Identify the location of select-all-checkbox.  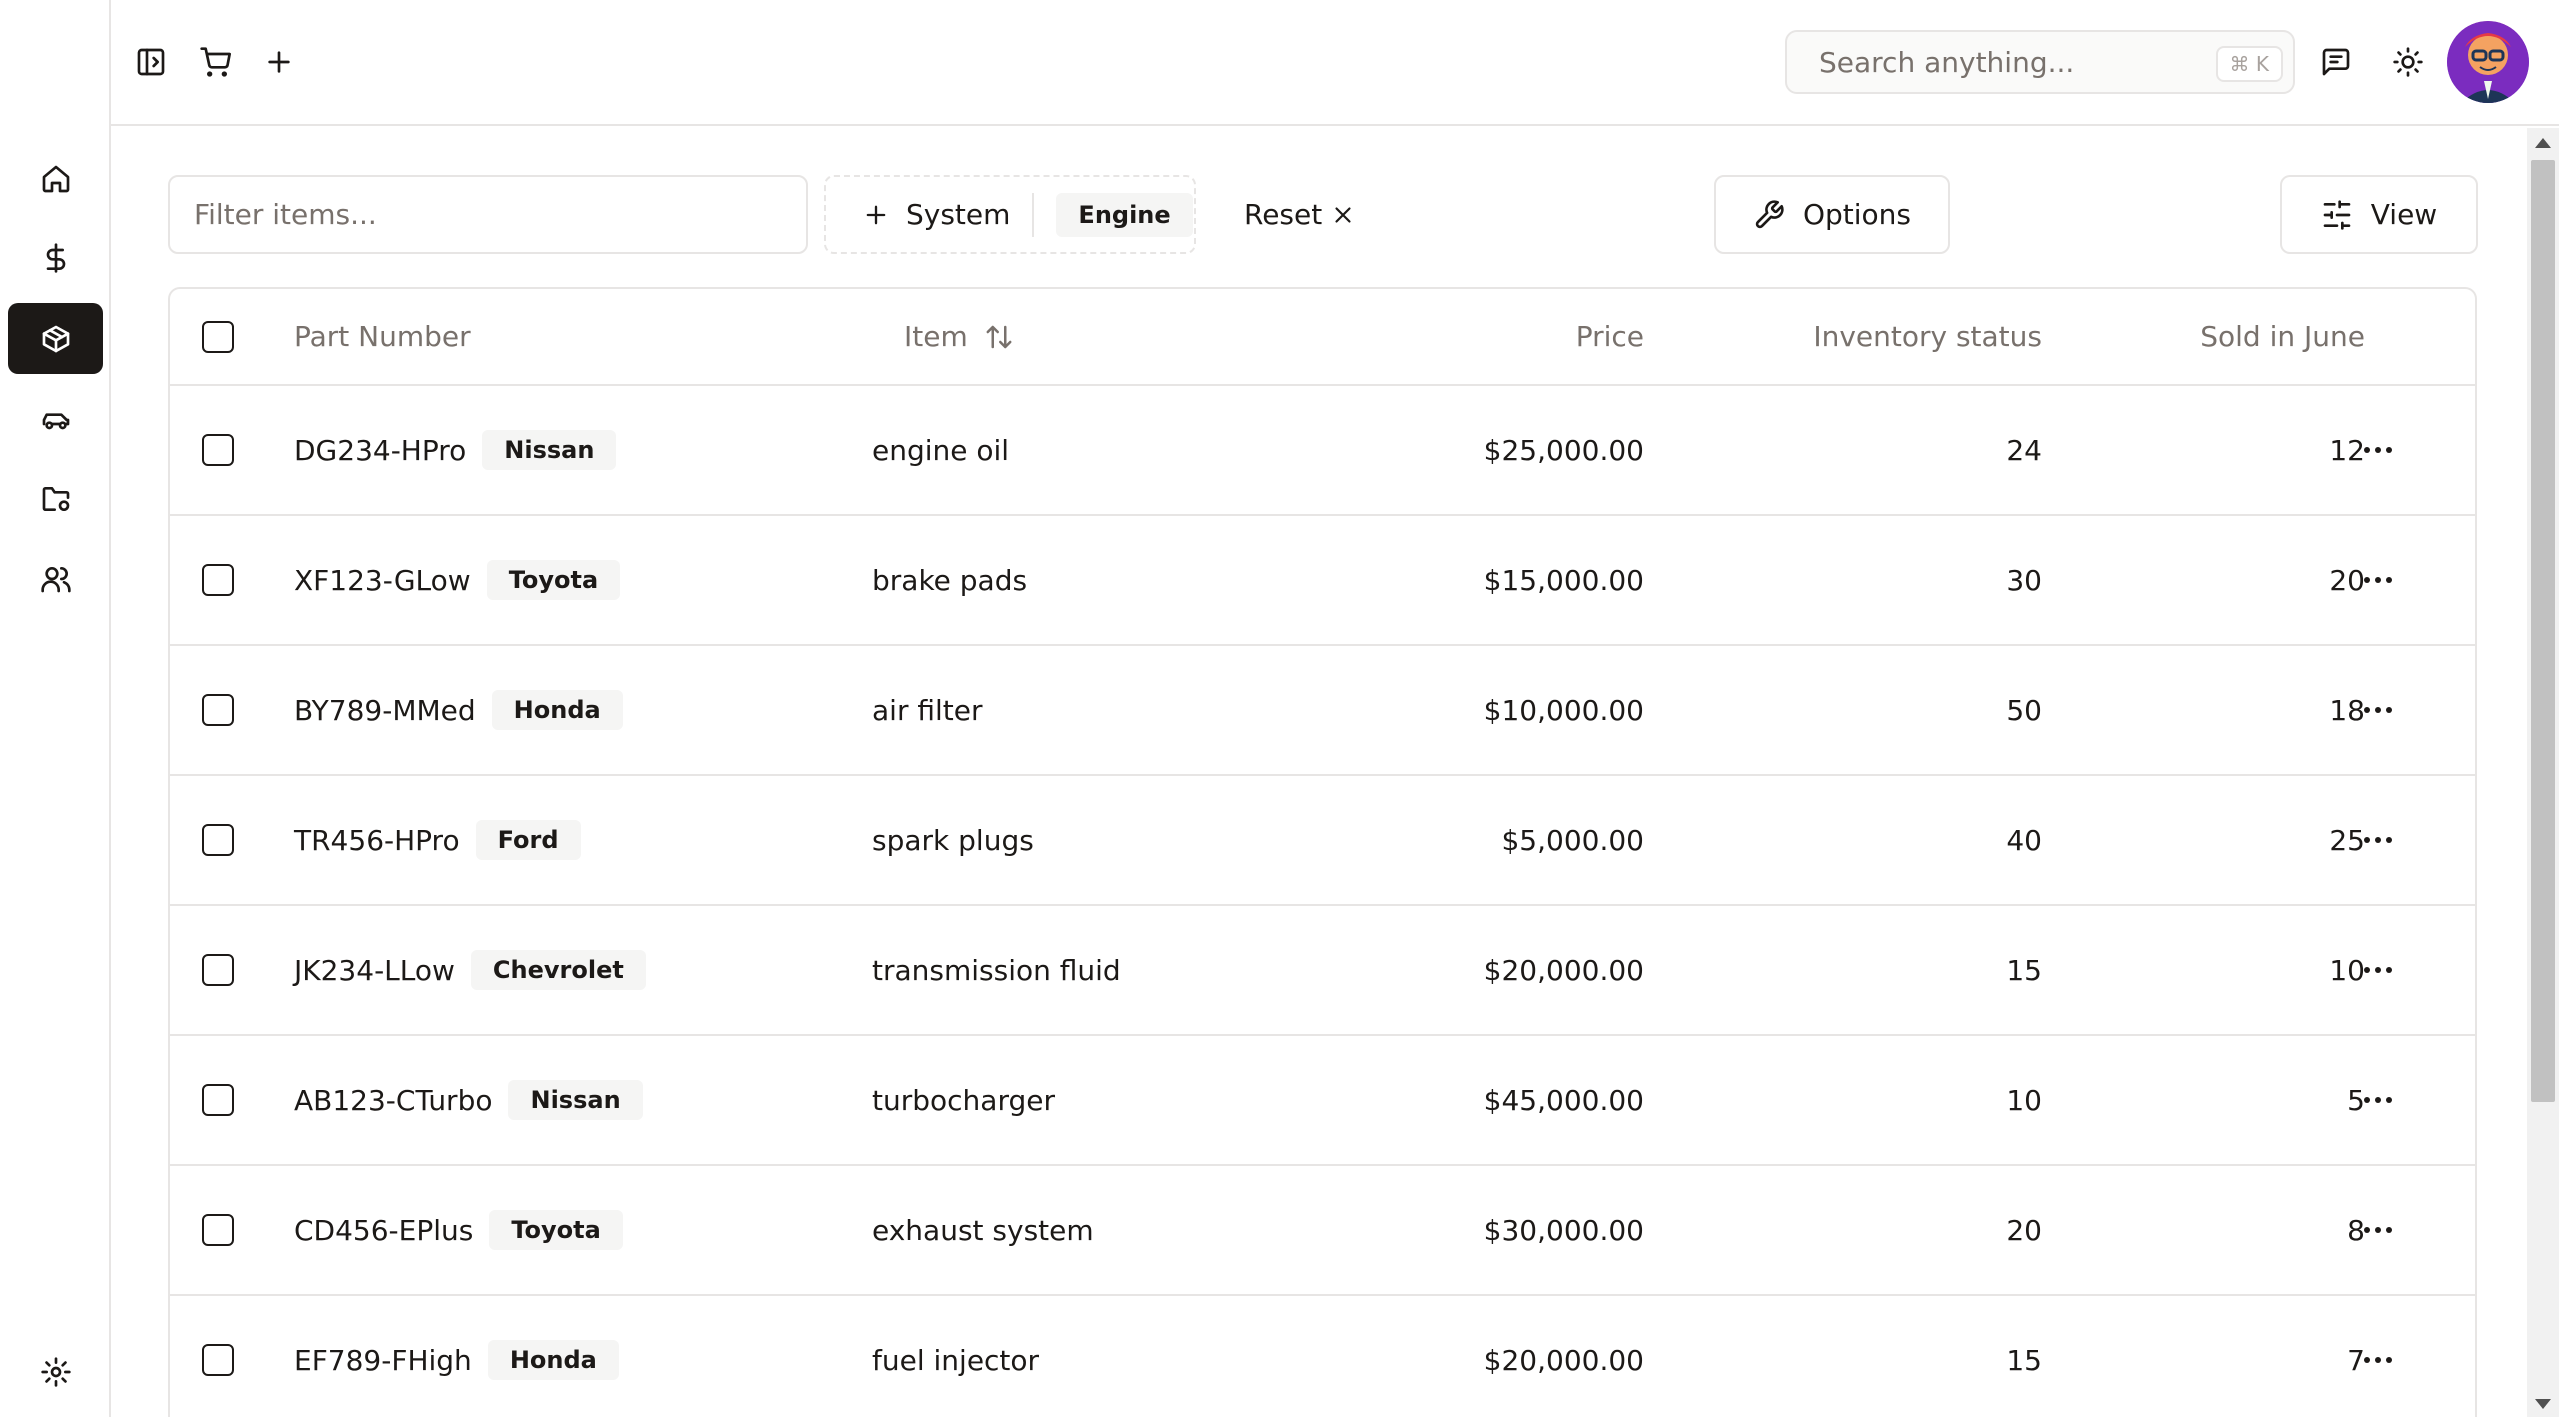
(218, 336).